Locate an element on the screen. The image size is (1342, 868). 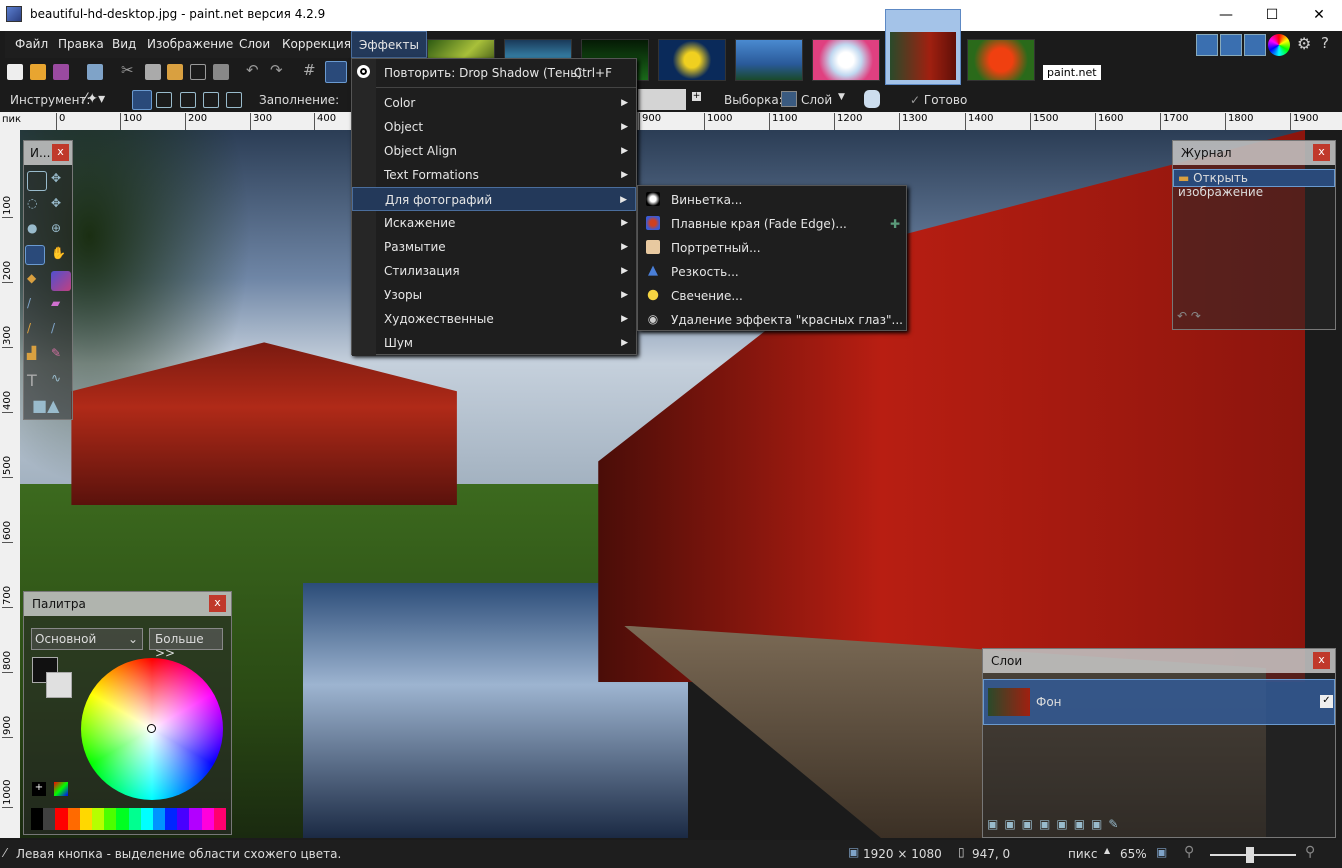
layer-sampling-icon is located at coordinates (789, 99).